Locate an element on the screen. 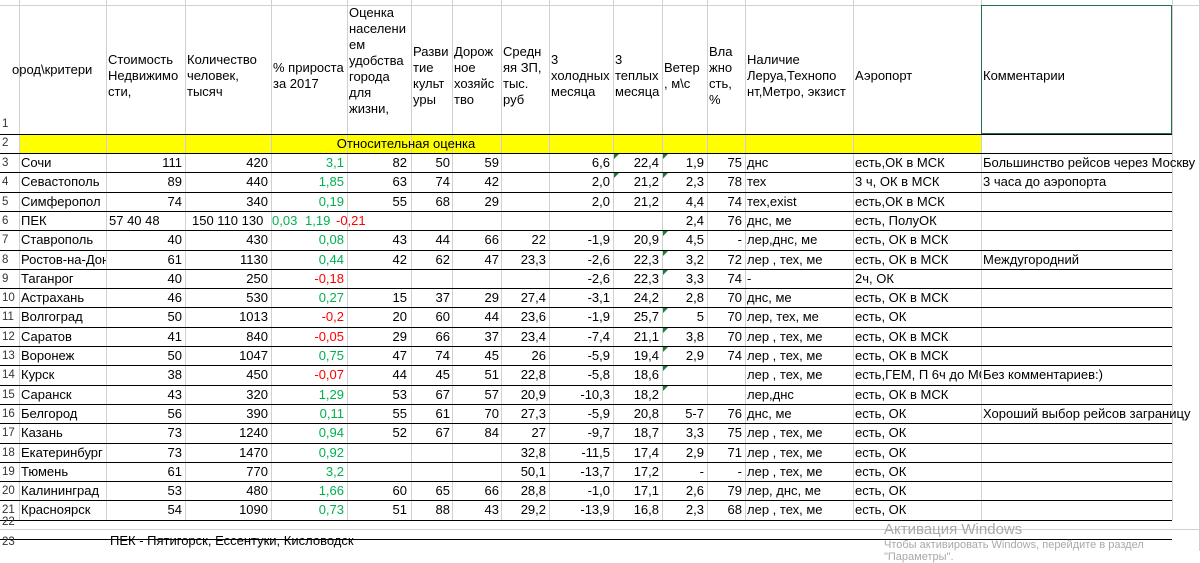 This screenshot has width=1200, height=563. cell-b: 53 is located at coordinates (145, 491).